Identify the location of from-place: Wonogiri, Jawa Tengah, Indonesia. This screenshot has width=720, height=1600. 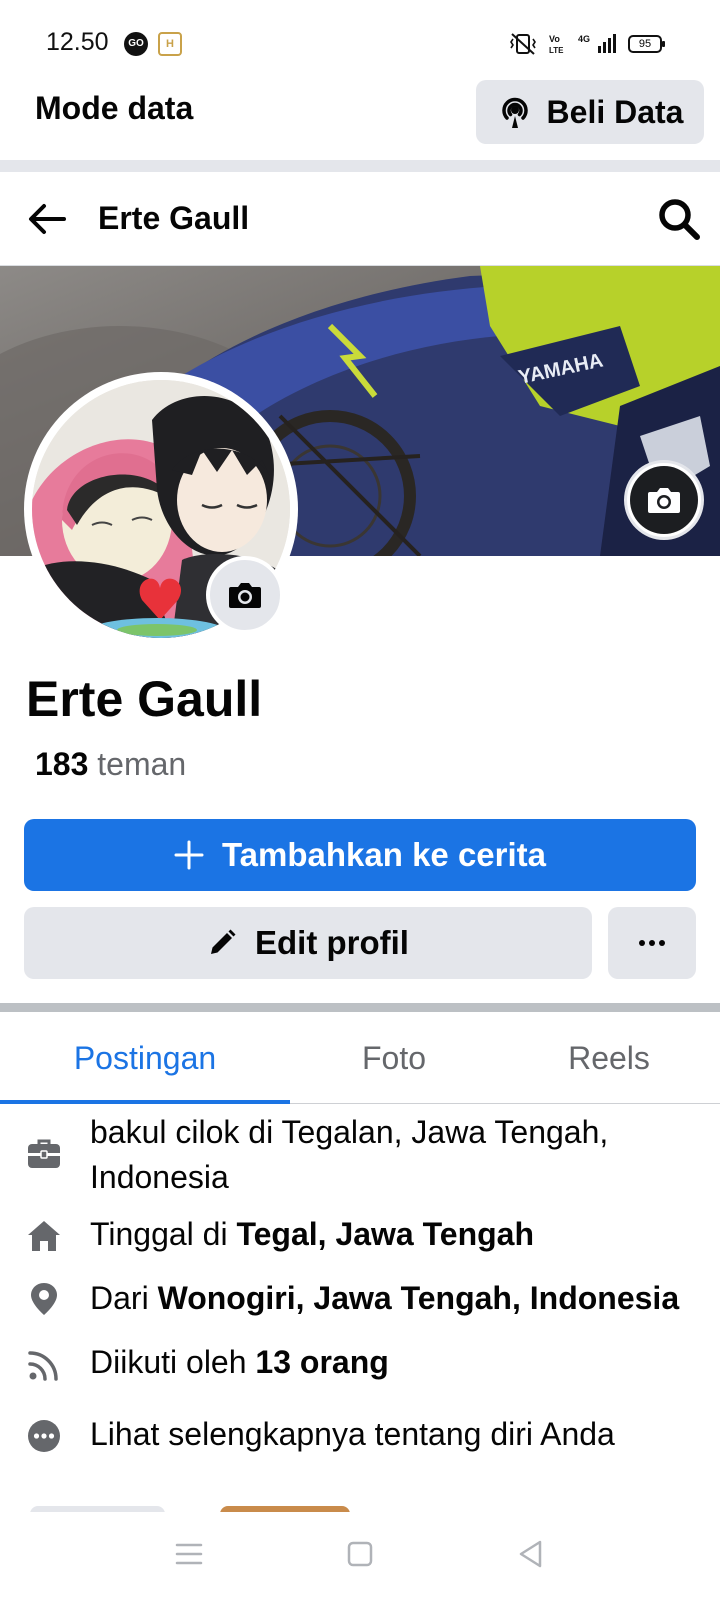
(419, 1298).